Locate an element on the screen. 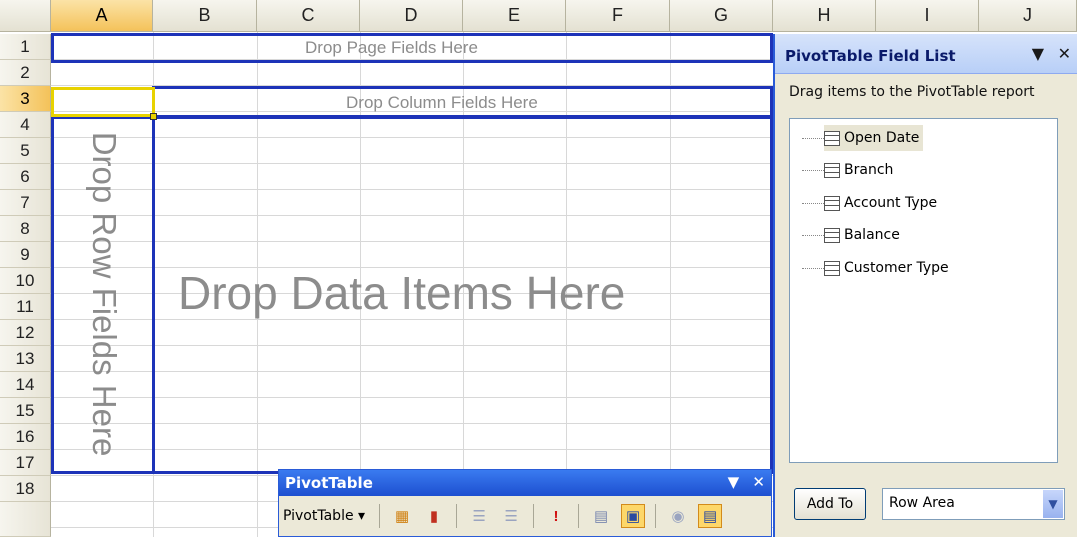 The height and width of the screenshot is (537, 1077). row-fields-placeholder: Drop Row Fields Here is located at coordinates (104, 294).